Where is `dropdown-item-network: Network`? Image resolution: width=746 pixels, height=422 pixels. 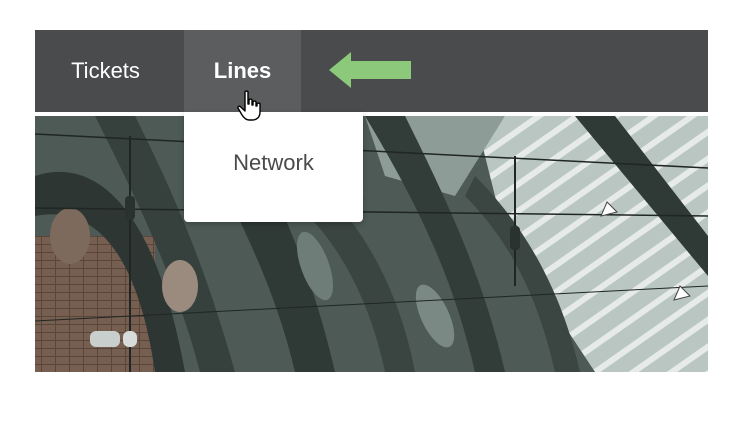 dropdown-item-network: Network is located at coordinates (273, 167).